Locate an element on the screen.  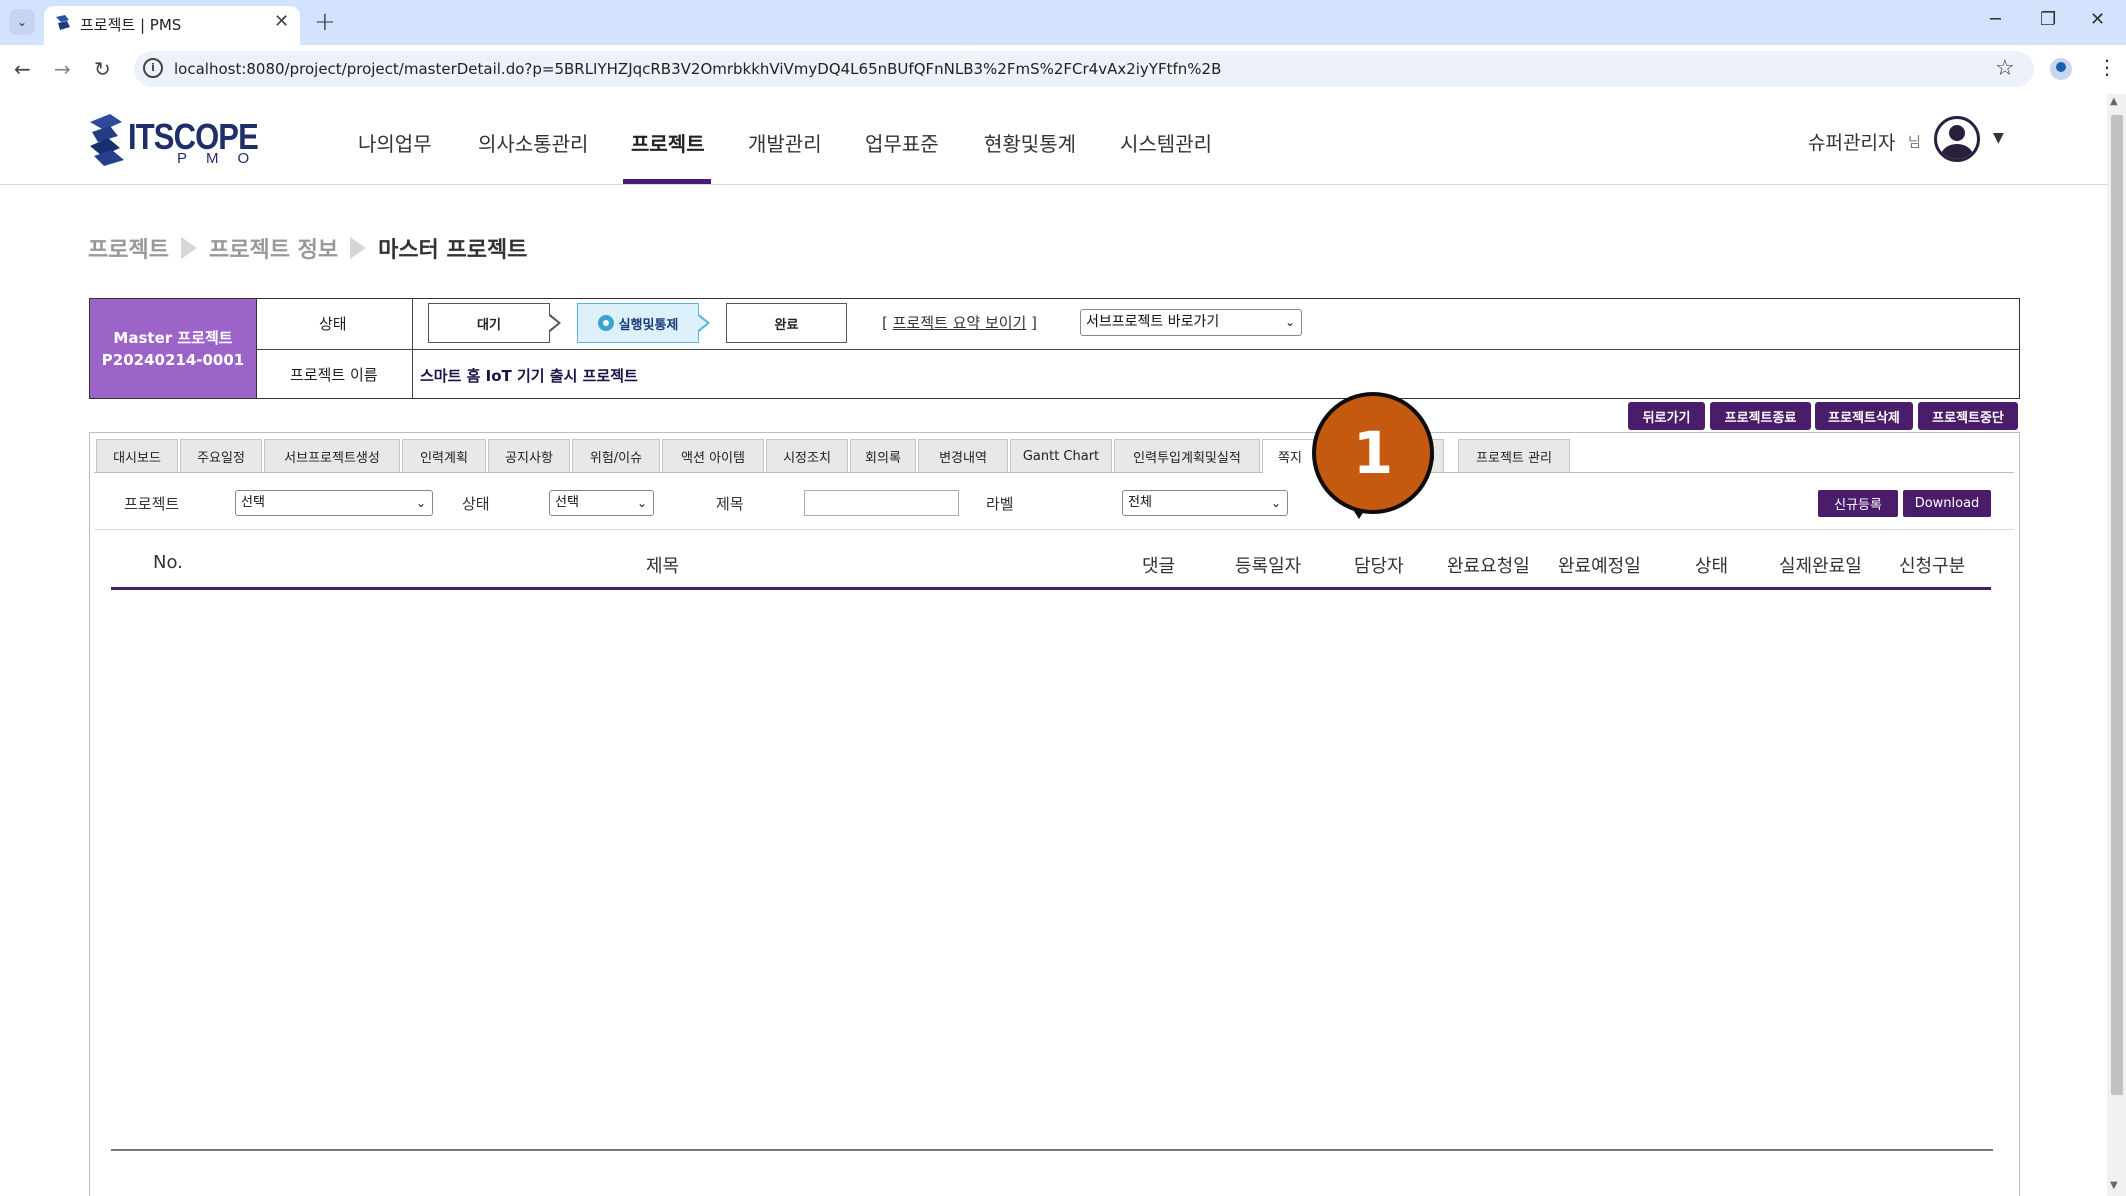
tab-action-items: 액션 아이템 is located at coordinates (713, 455).